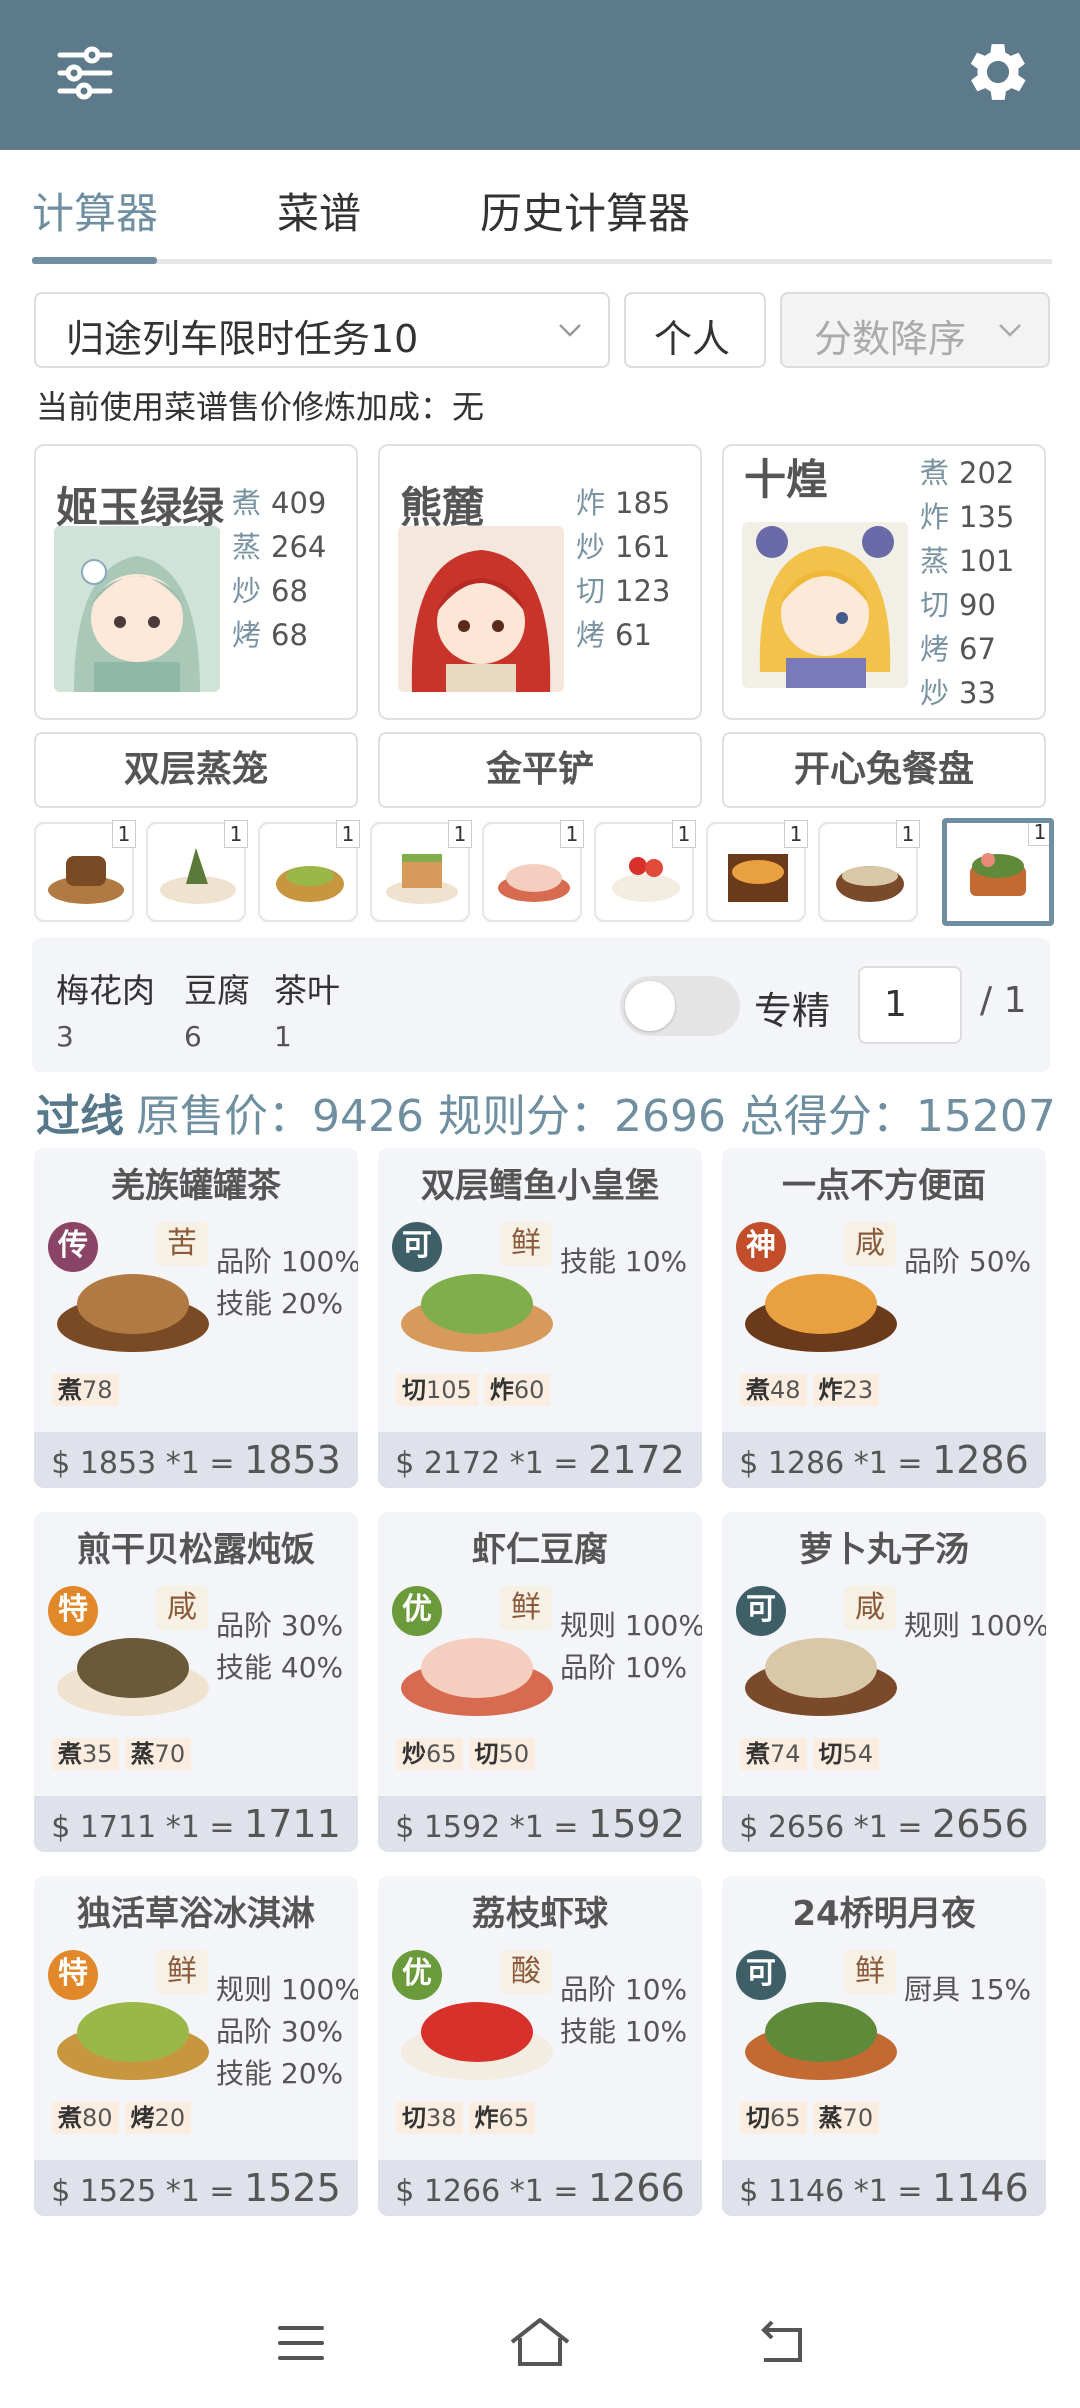 The height and width of the screenshot is (2408, 1080). Describe the element at coordinates (301, 2343) in the screenshot. I see `menu-icon` at that location.